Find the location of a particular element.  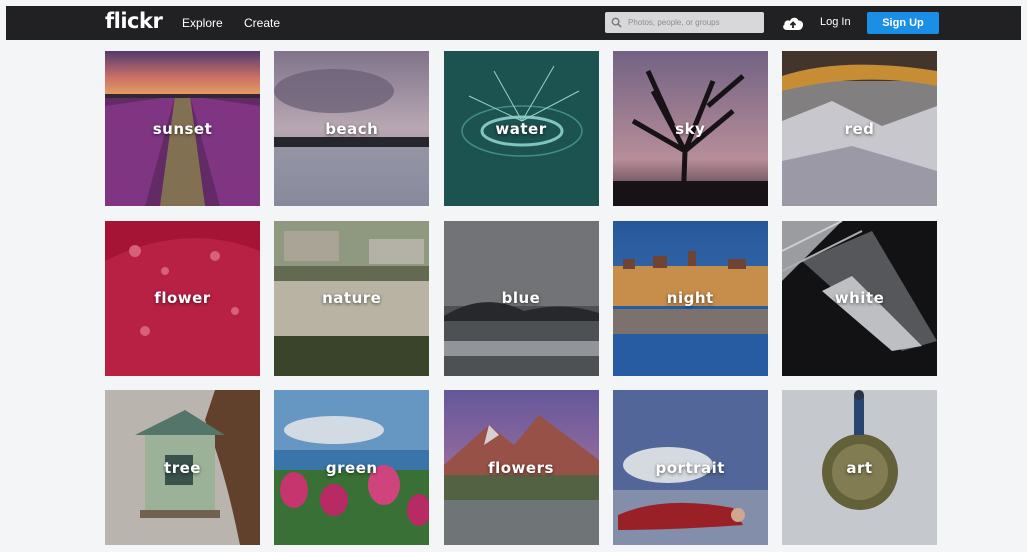

tile-art: art is located at coordinates (859, 467).